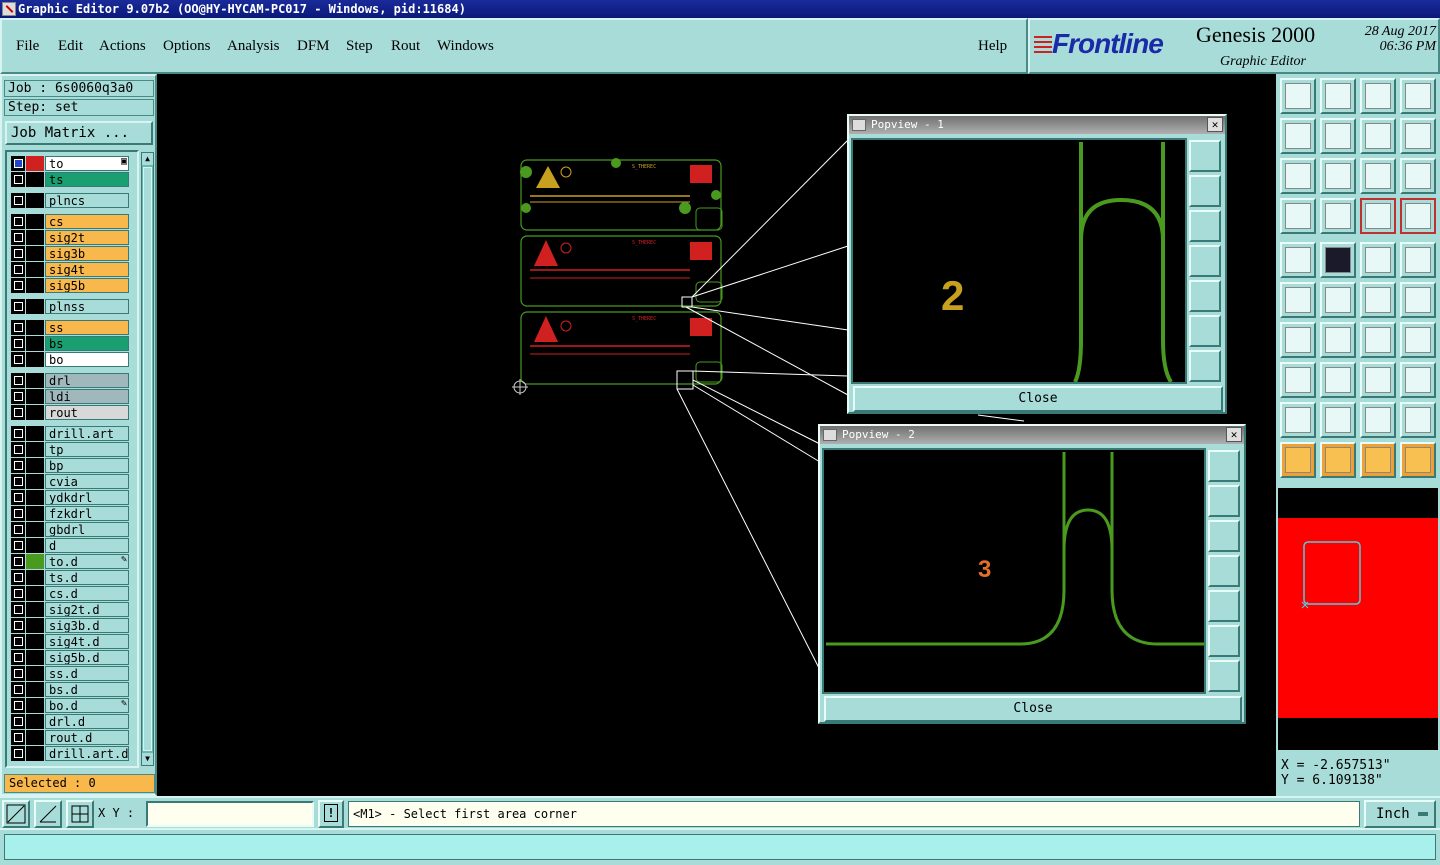 The height and width of the screenshot is (865, 1440). Describe the element at coordinates (1378, 216) in the screenshot. I see `feature-select-a-icon` at that location.